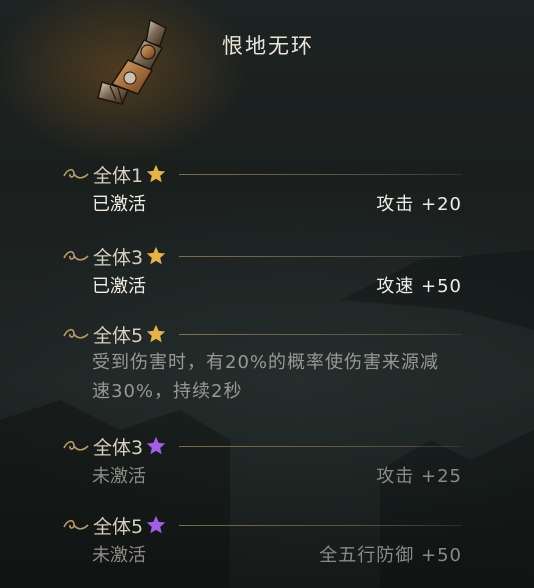 Image resolution: width=534 pixels, height=588 pixels. Describe the element at coordinates (419, 286) in the screenshot. I see `tier-bonus: 攻速 +50` at that location.